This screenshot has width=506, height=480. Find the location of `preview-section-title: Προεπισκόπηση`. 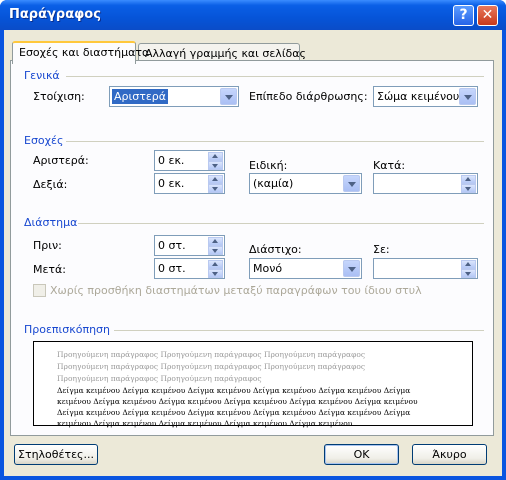

preview-section-title: Προεπισκόπηση is located at coordinates (67, 329).